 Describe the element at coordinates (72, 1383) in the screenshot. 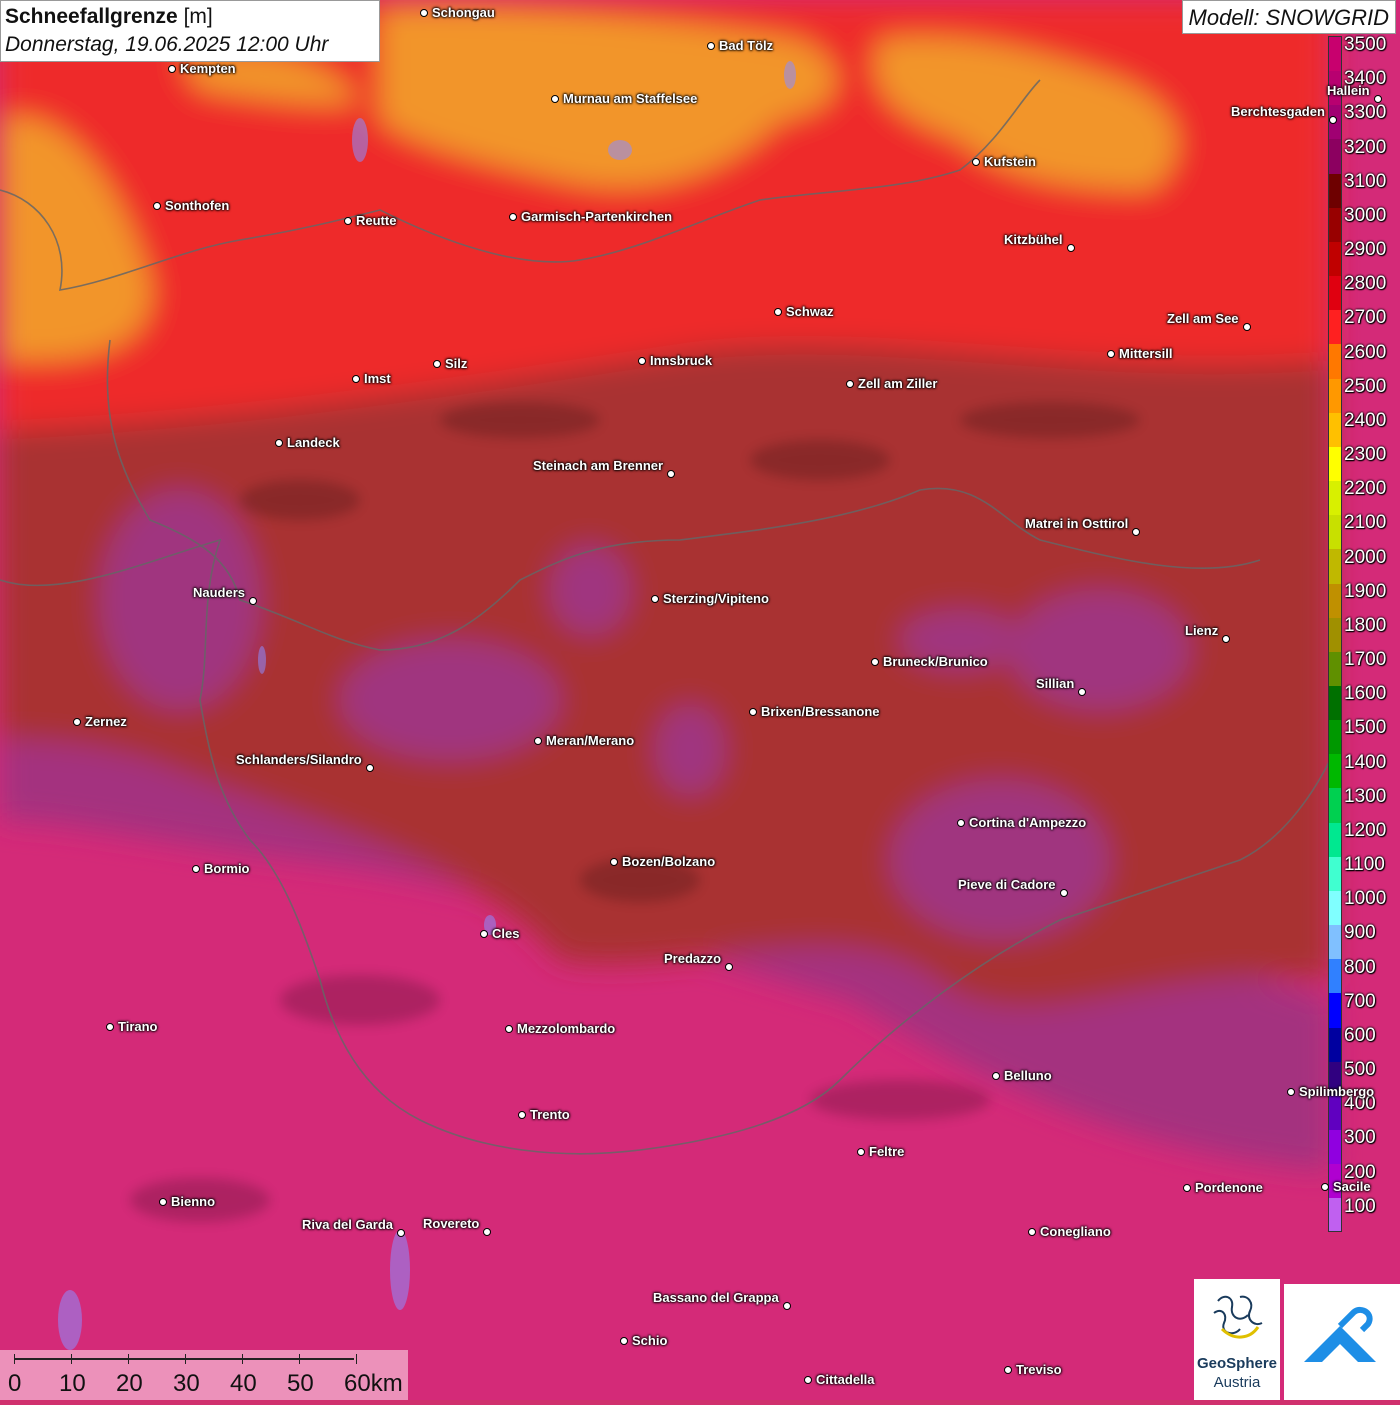

I see `scale-label: 10` at that location.